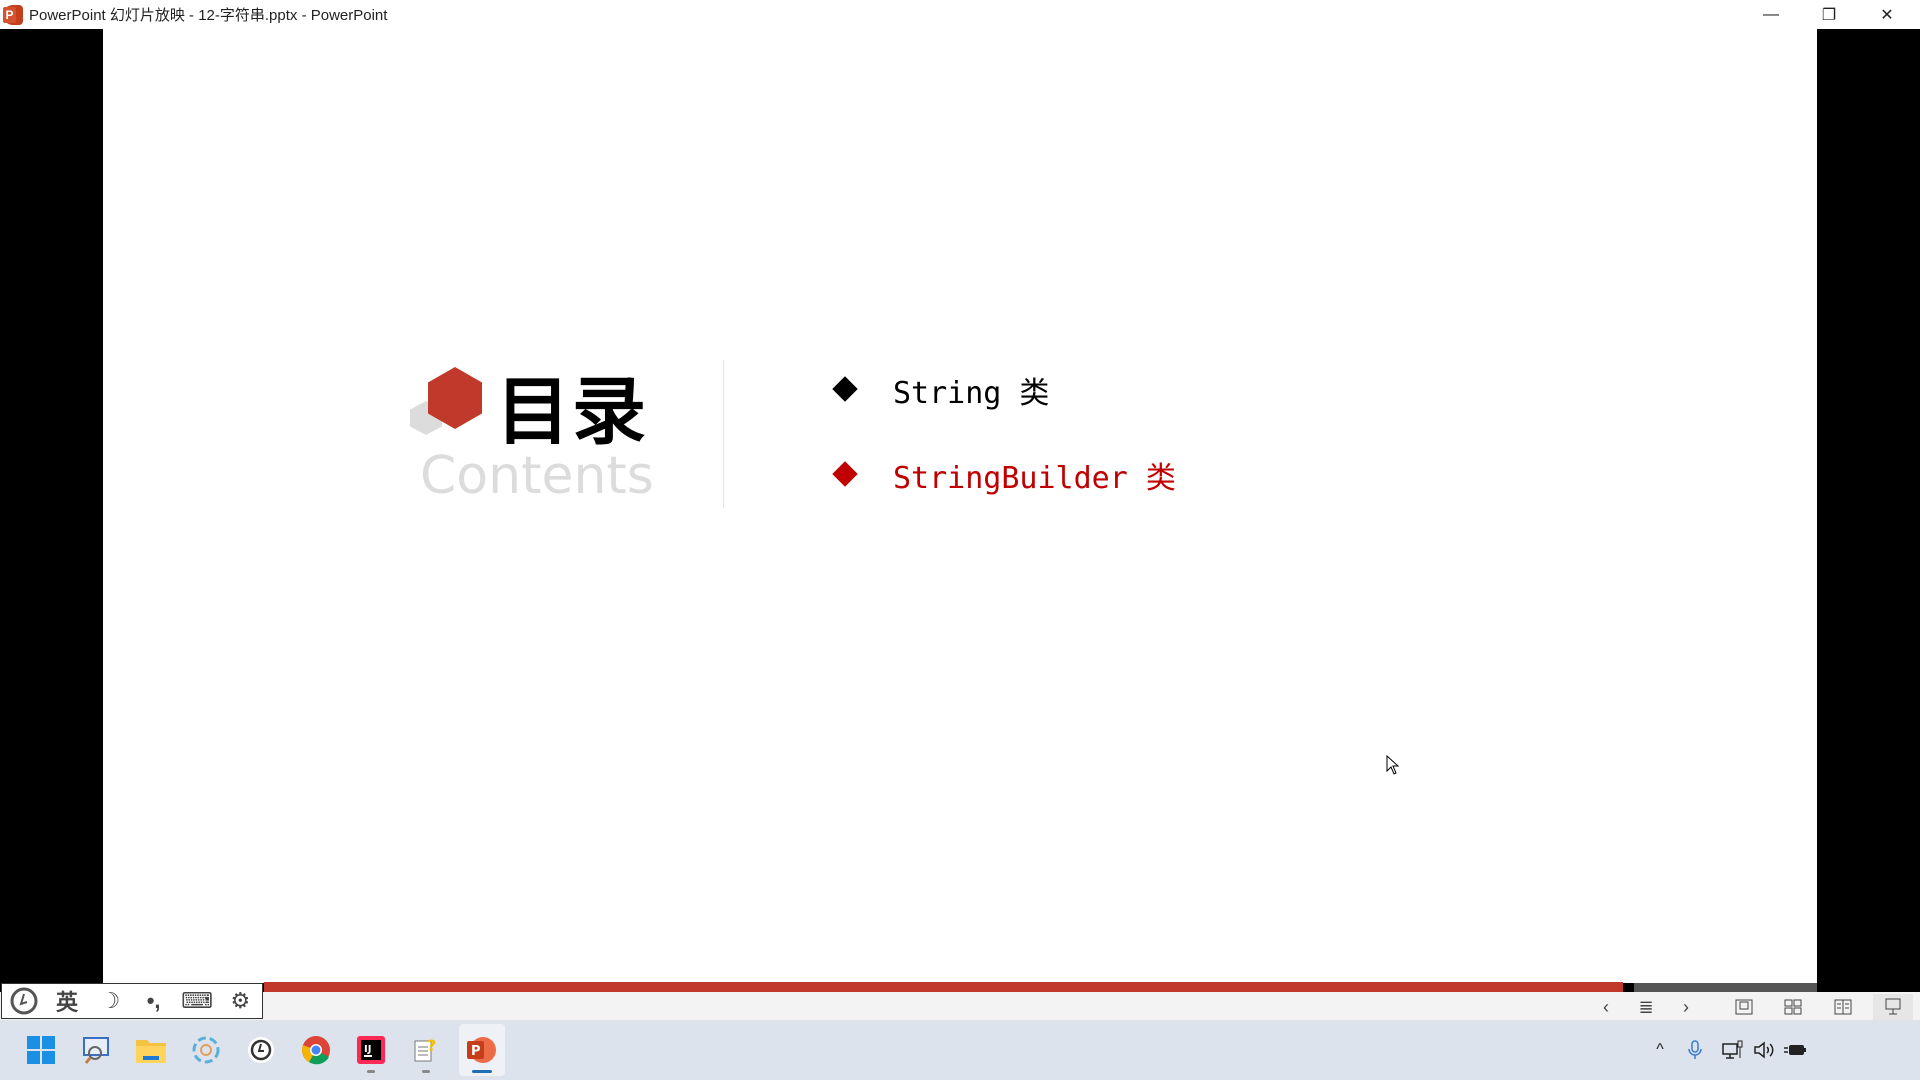  I want to click on pinwheel-app-icon, so click(206, 1050).